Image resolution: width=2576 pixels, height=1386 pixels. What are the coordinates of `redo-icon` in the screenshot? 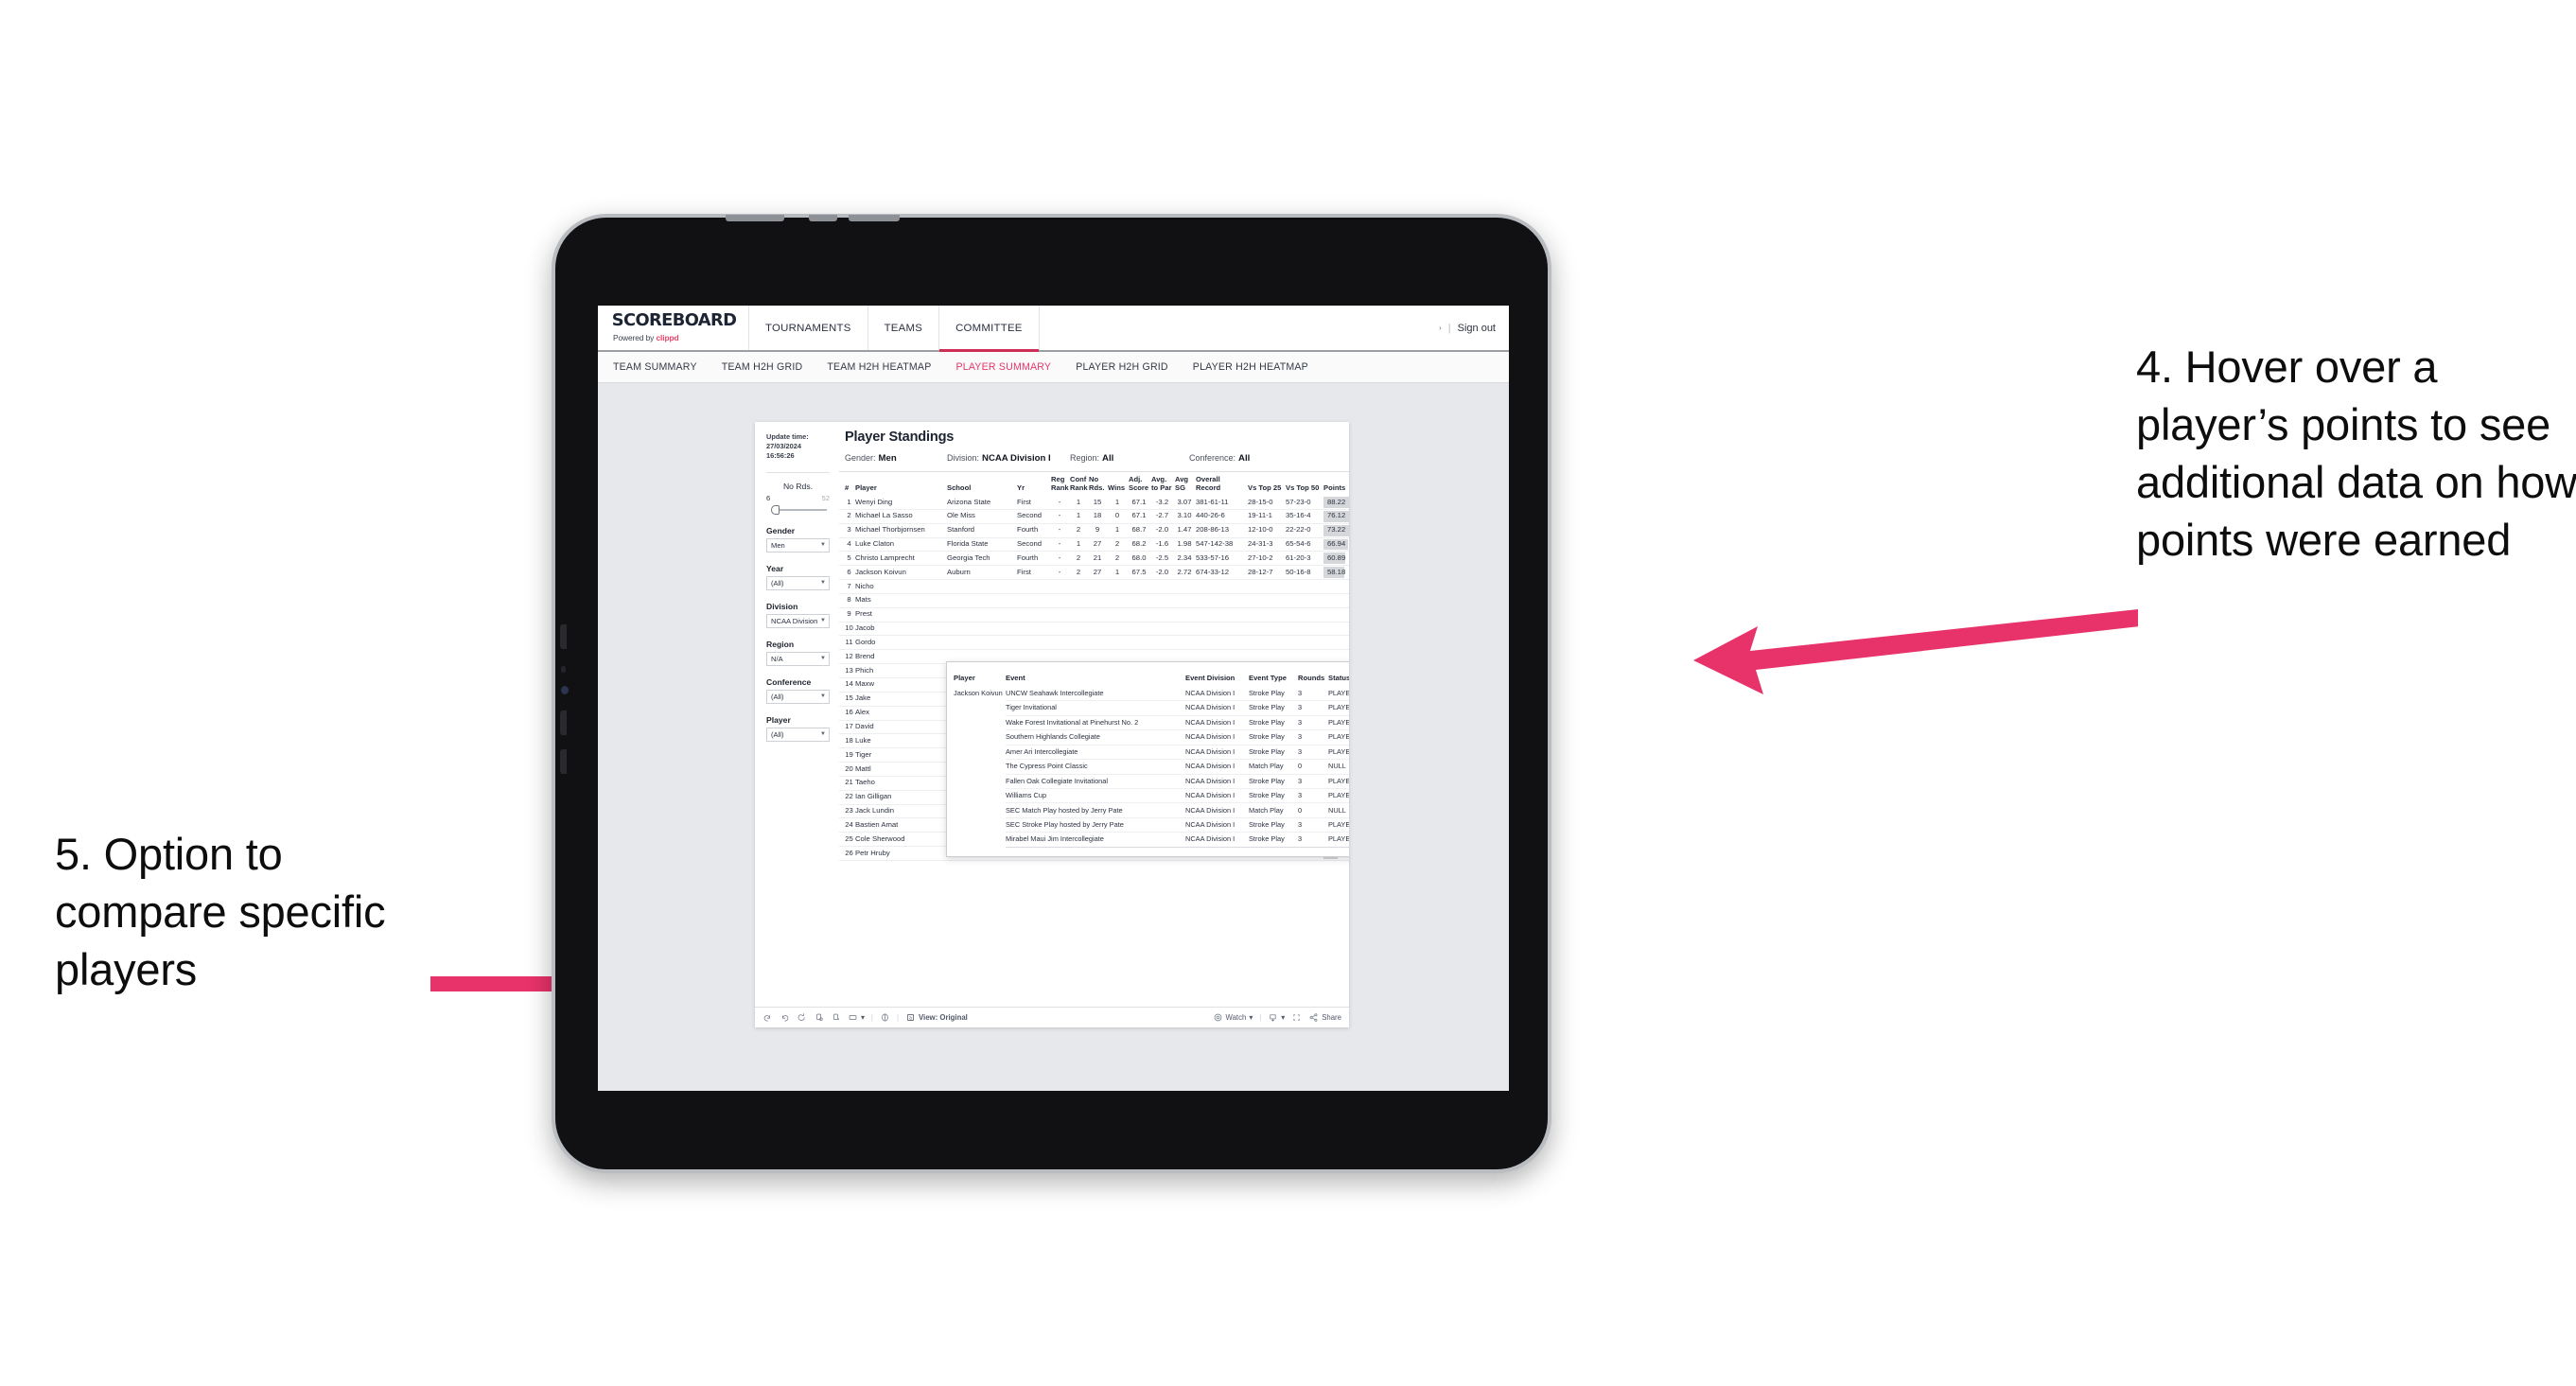 It's located at (785, 1017).